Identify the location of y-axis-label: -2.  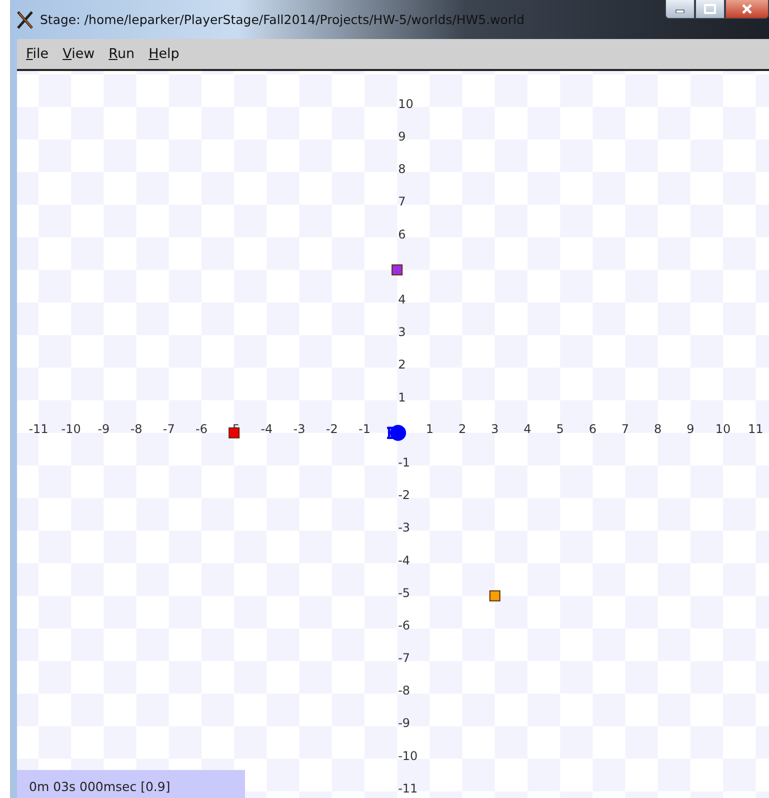
(404, 495).